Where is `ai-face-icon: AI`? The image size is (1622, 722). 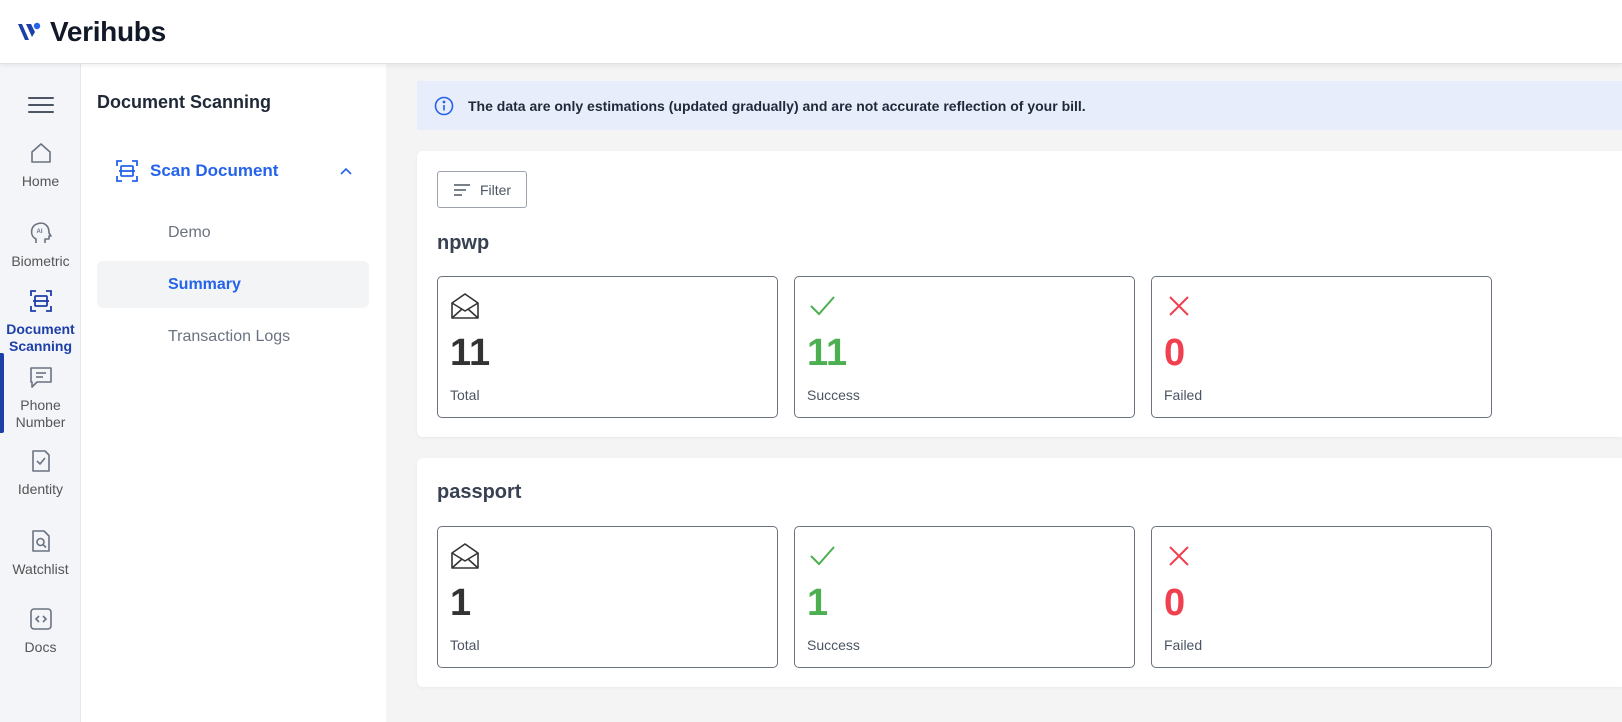
ai-face-icon: AI is located at coordinates (41, 232).